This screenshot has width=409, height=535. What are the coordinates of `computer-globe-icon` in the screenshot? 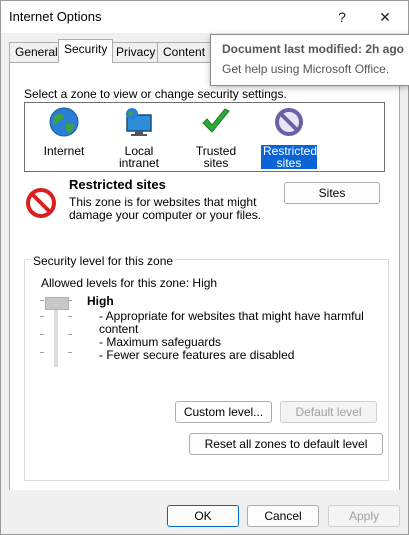 It's located at (139, 122).